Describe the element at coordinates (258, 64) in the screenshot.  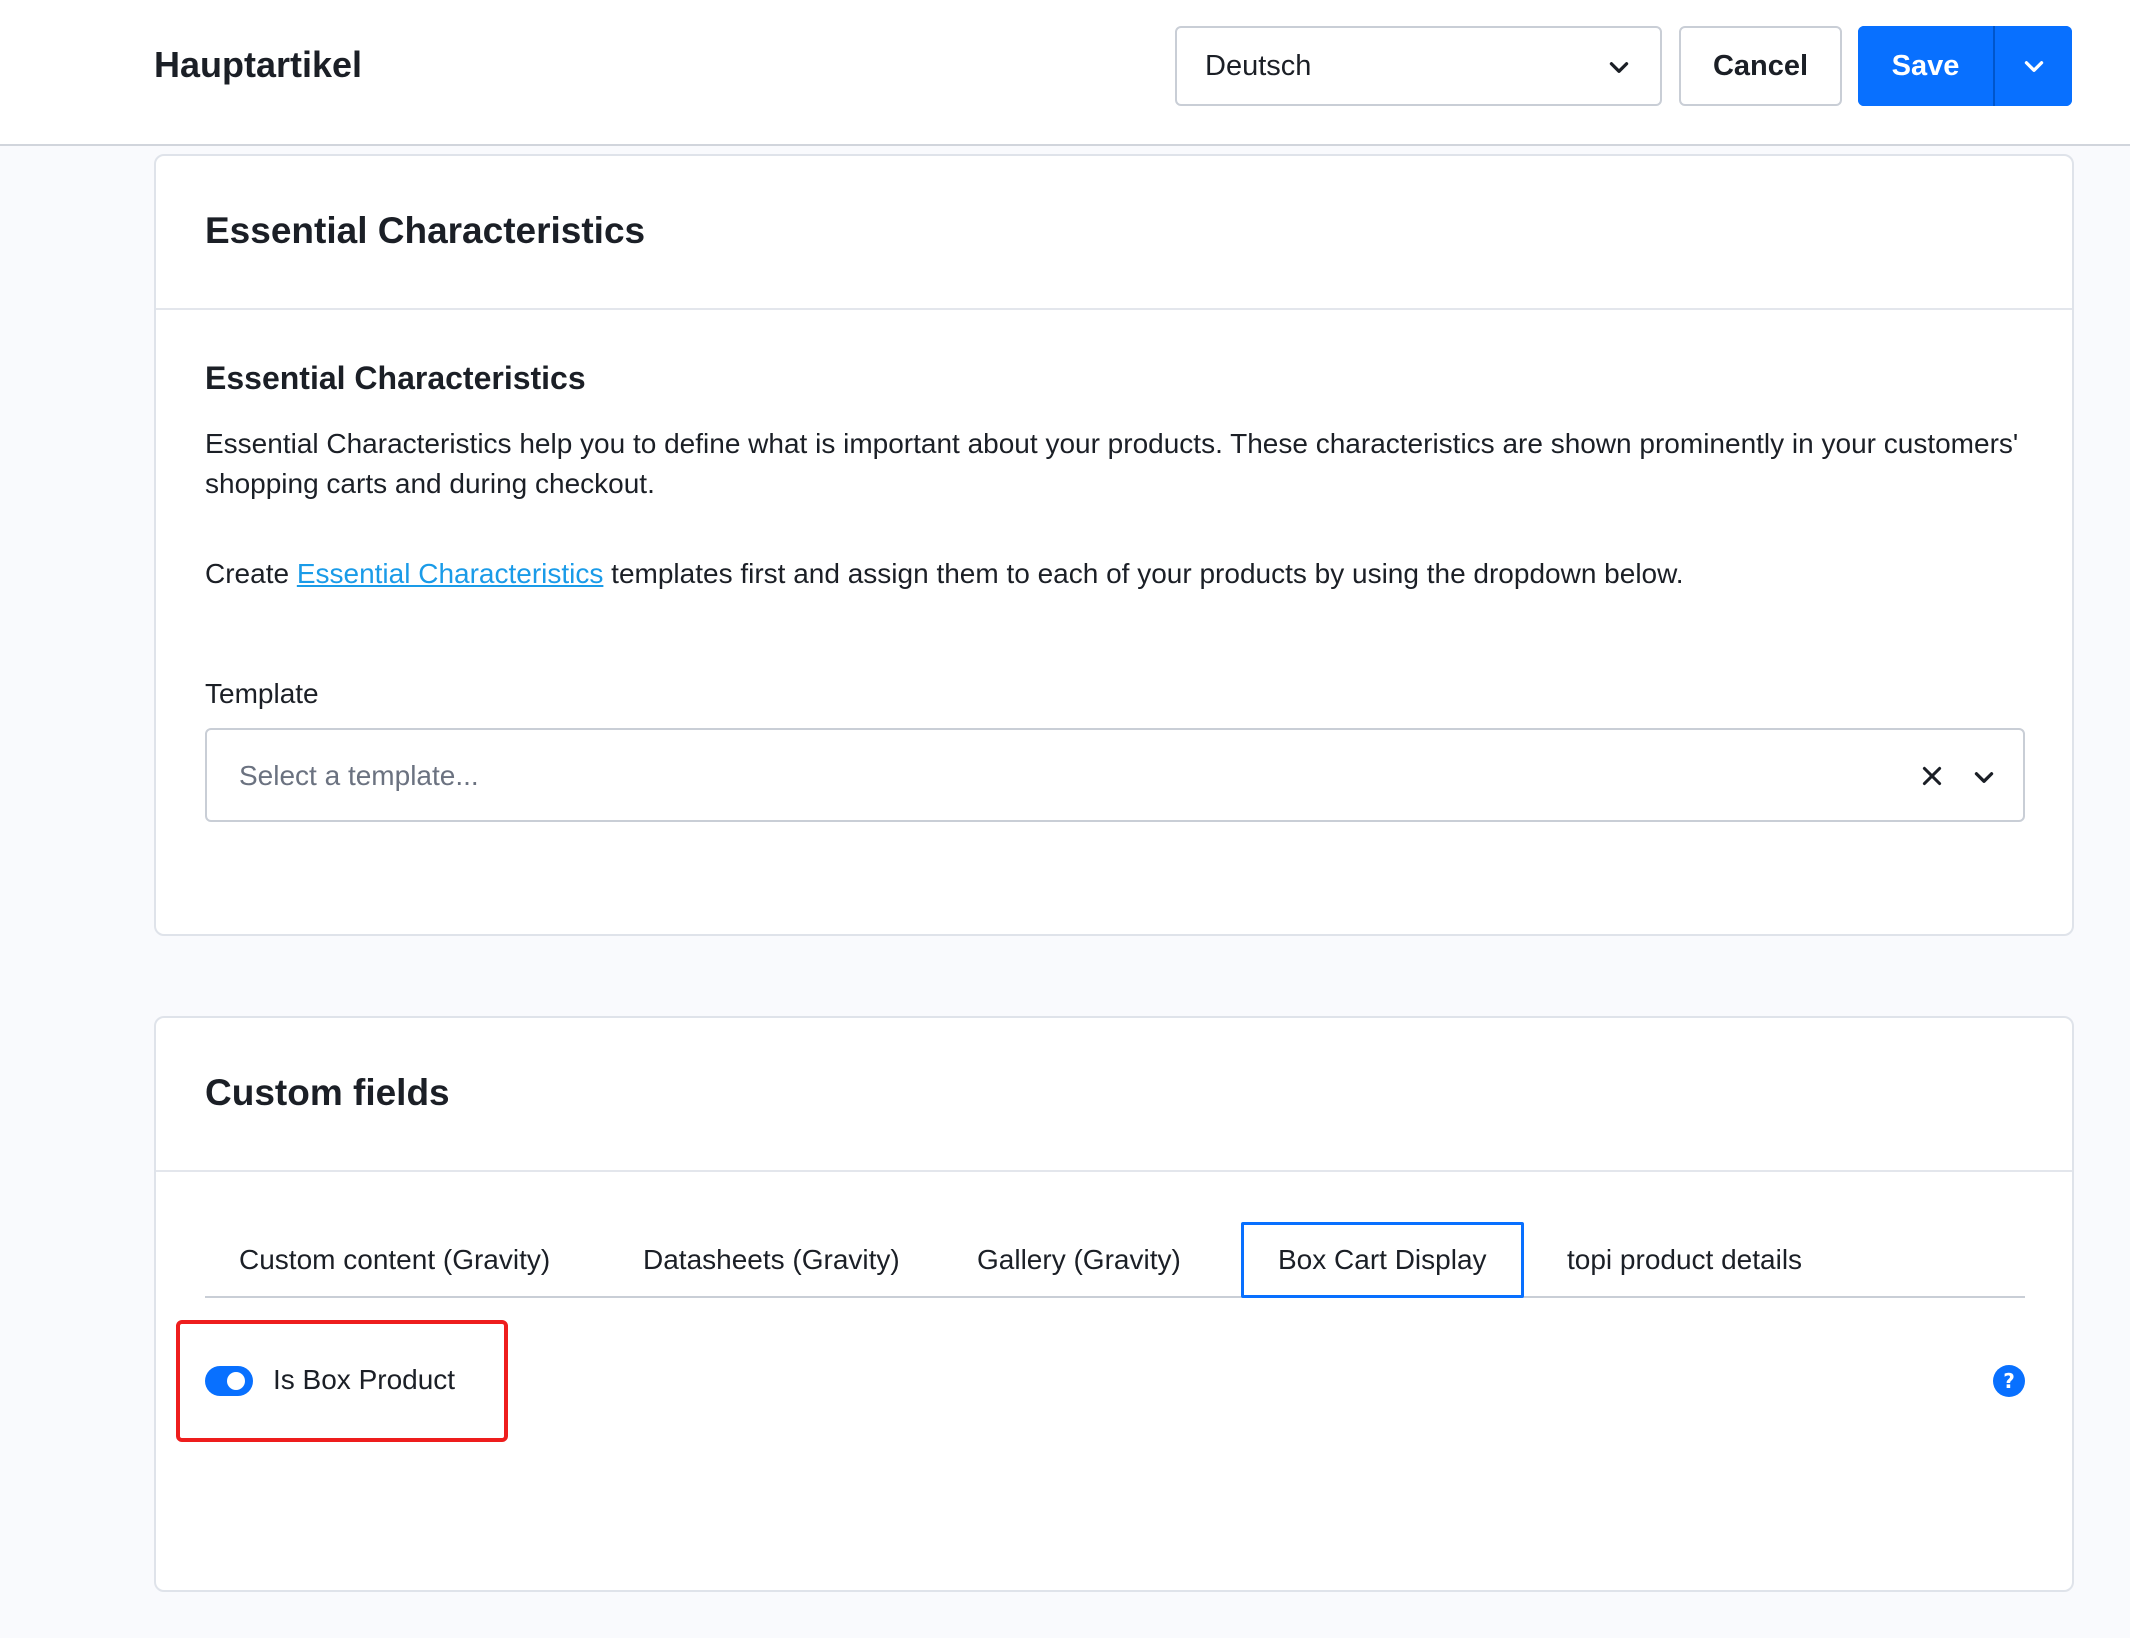
I see `page-title: Hauptartikel` at that location.